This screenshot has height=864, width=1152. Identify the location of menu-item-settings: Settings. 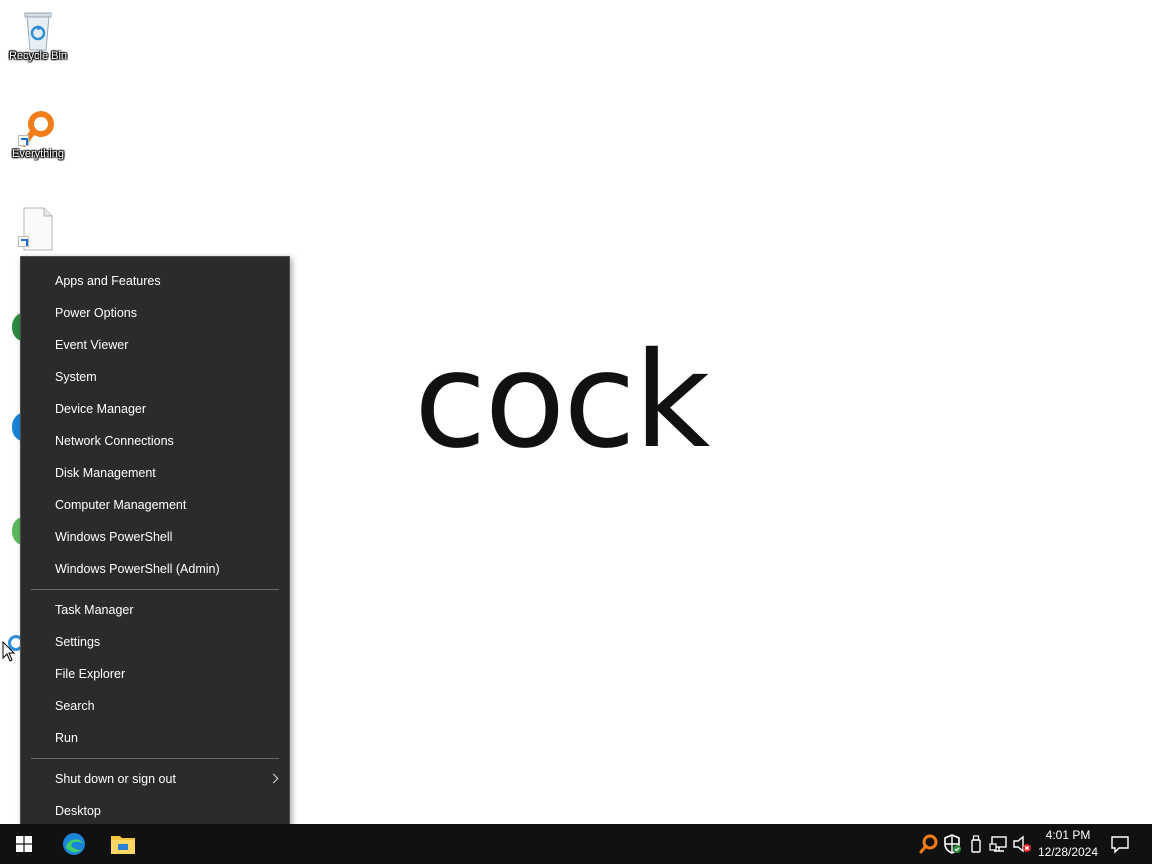
(155, 642).